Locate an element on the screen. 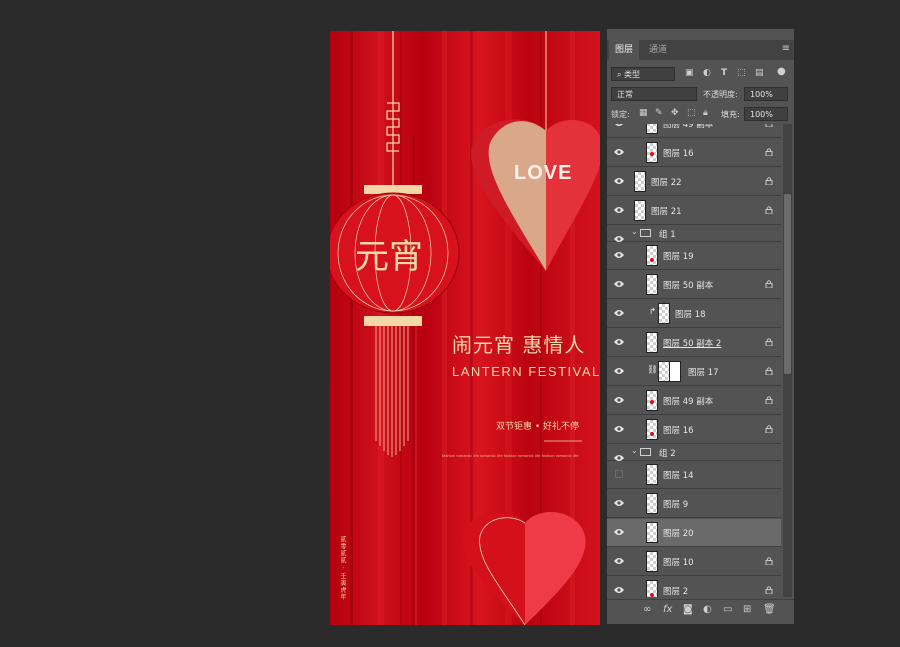 The width and height of the screenshot is (900, 647). layer-row: 图层 9 is located at coordinates (694, 504).